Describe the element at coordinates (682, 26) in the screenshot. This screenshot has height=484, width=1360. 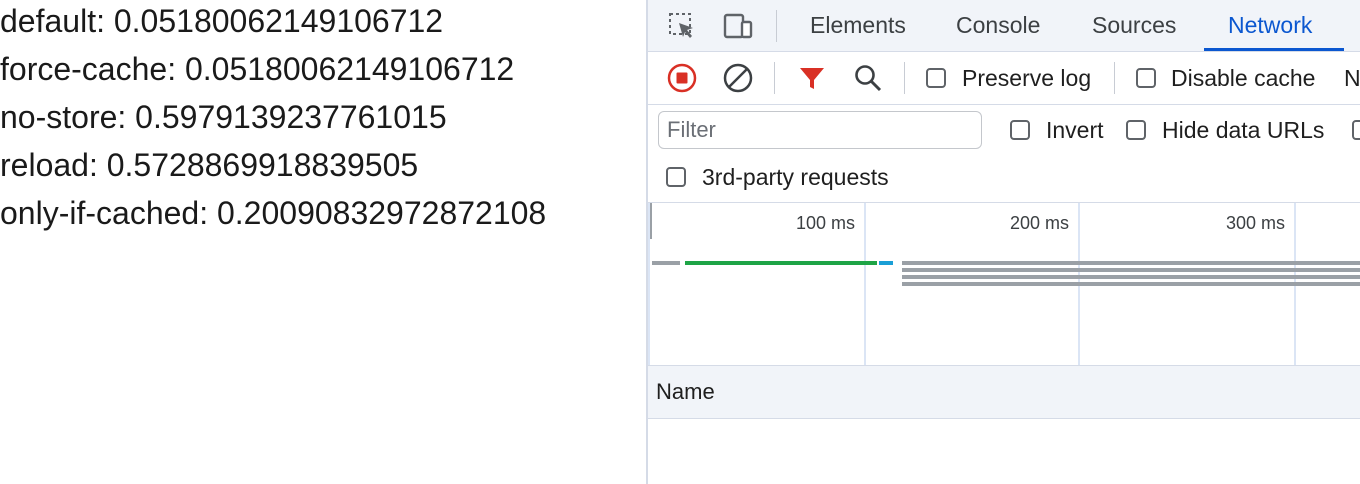
I see `inspect-element-icon` at that location.